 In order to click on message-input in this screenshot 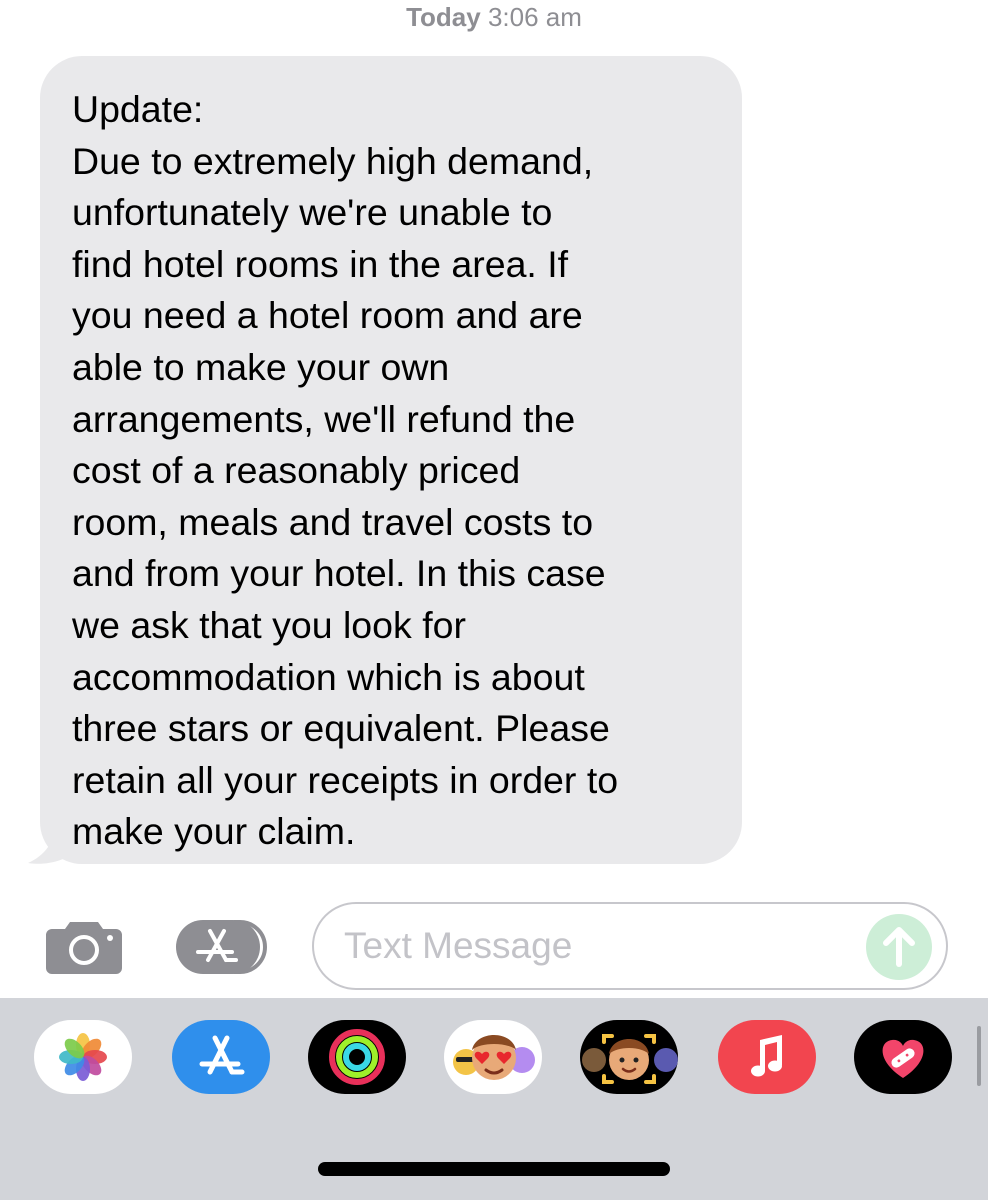, I will do `click(604, 946)`.